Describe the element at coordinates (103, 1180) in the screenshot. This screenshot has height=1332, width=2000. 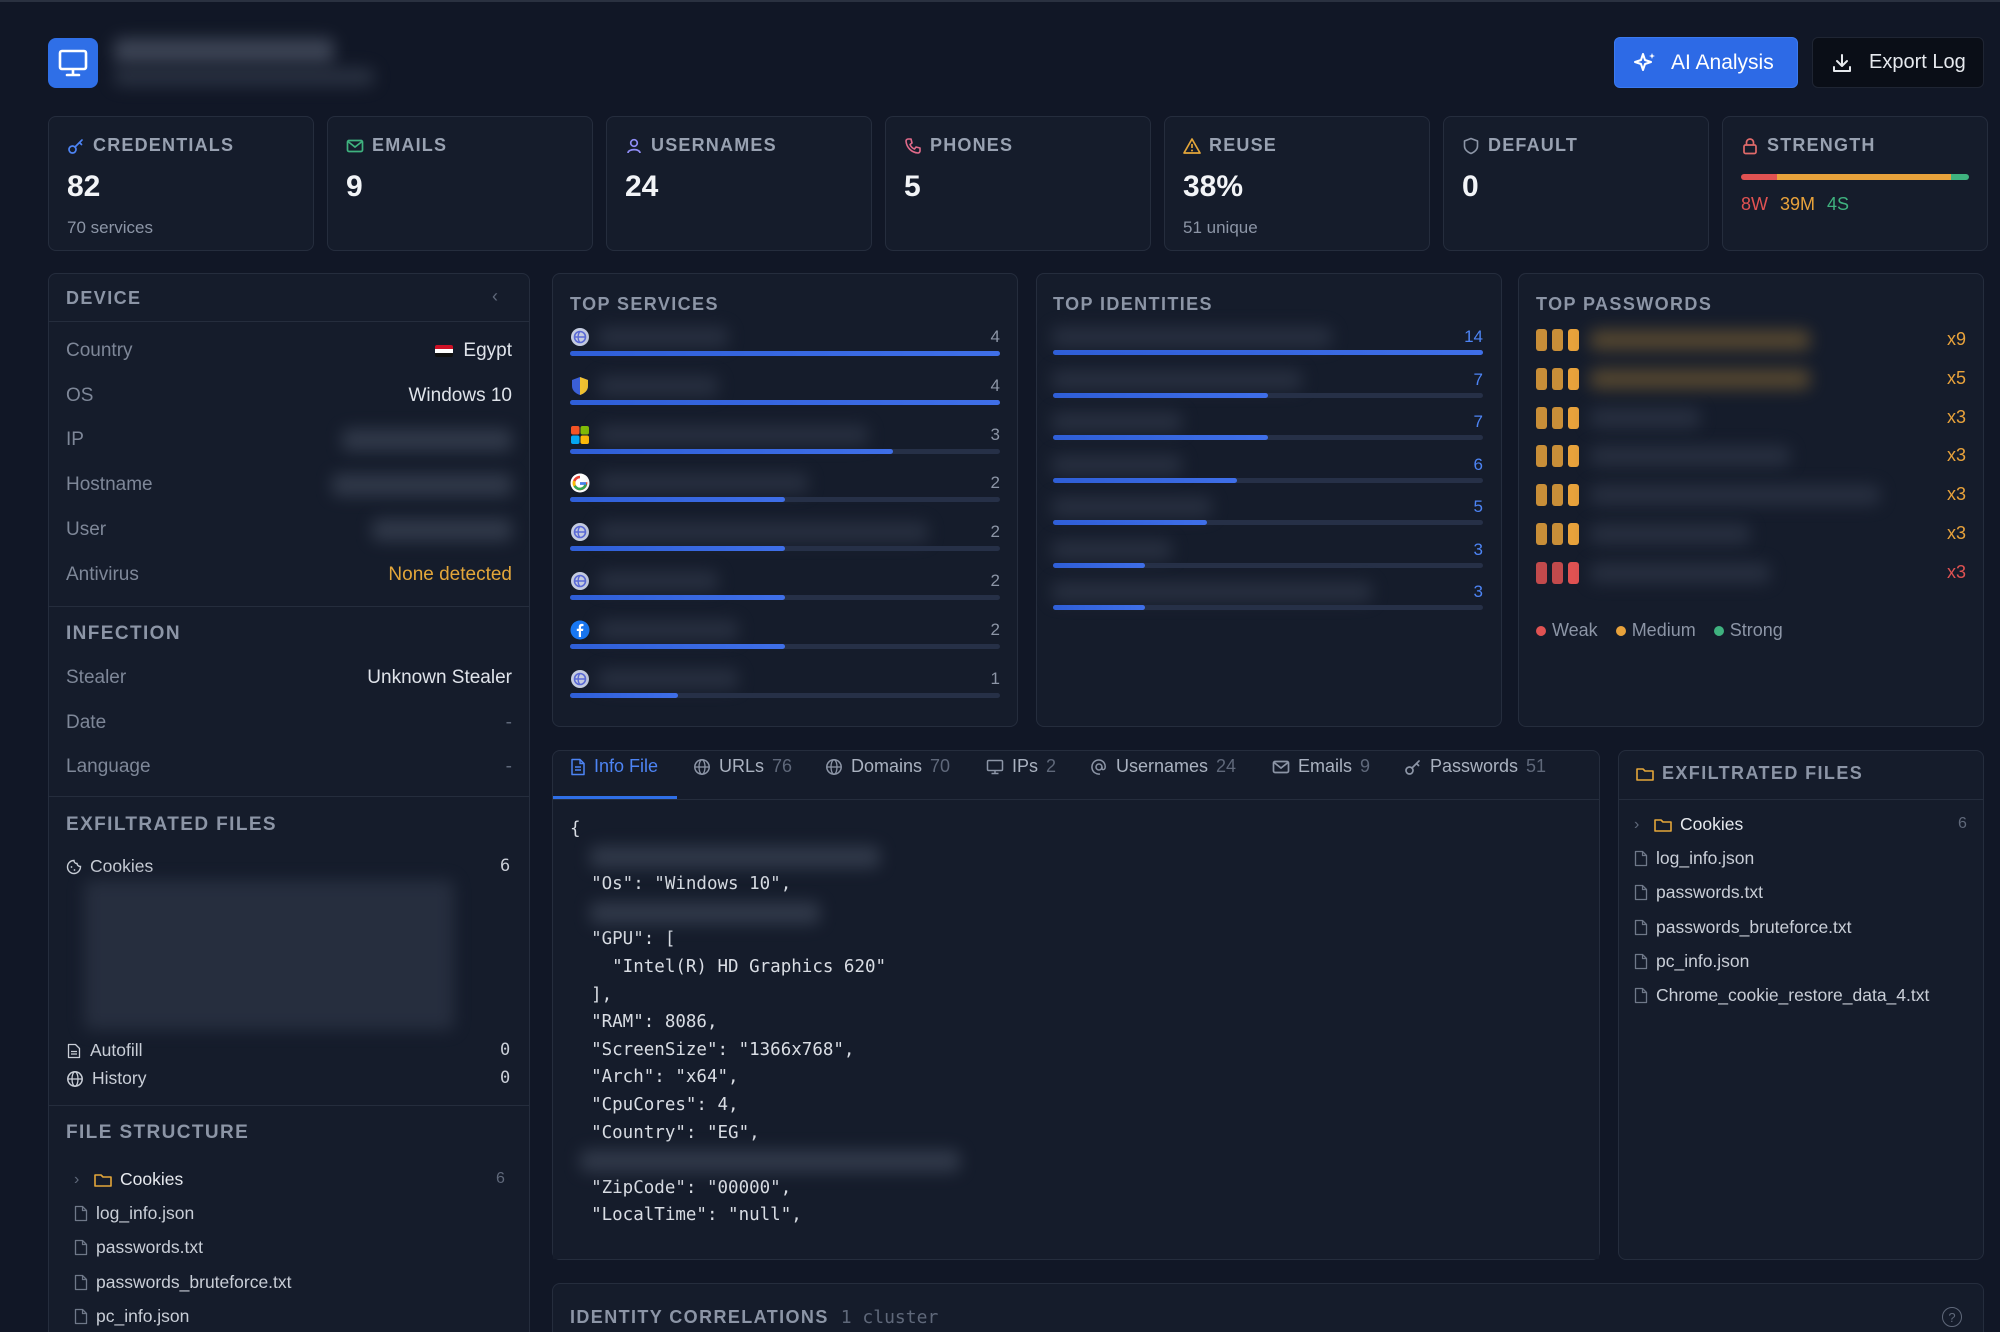
I see `folder-icon` at that location.